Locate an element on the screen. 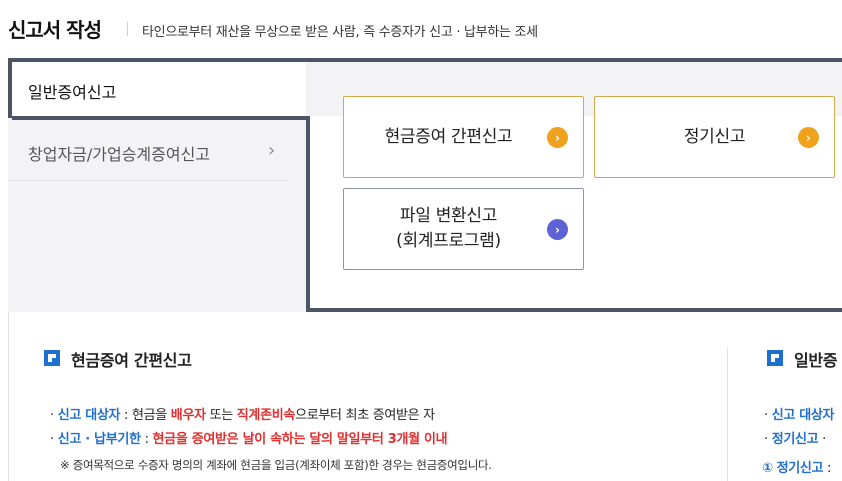  section-title-cash: 현금증여 간편신고 is located at coordinates (131, 360).